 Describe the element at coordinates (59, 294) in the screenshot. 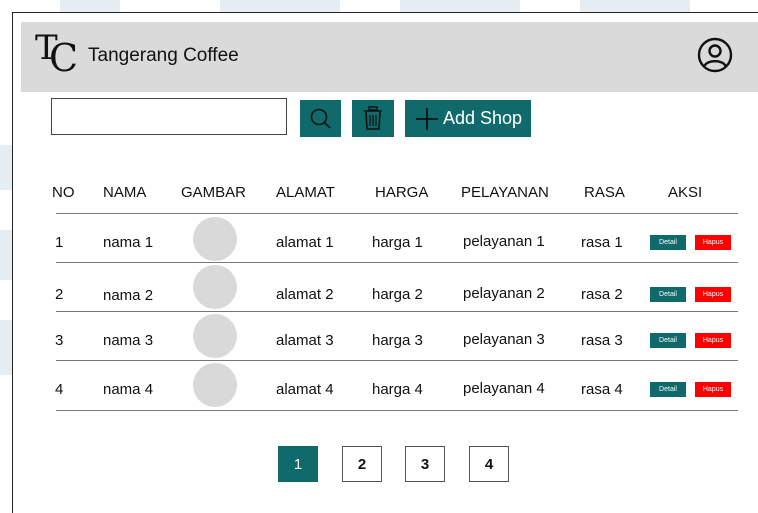

I see `cell-no: 2` at that location.